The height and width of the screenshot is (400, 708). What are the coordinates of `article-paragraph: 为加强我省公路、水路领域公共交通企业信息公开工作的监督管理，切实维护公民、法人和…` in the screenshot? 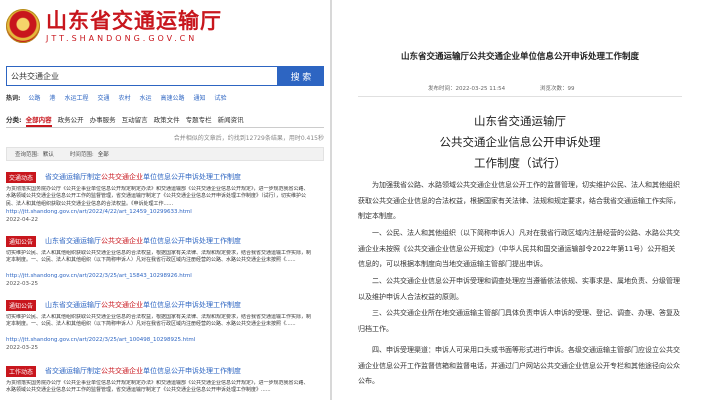 It's located at (519, 201).